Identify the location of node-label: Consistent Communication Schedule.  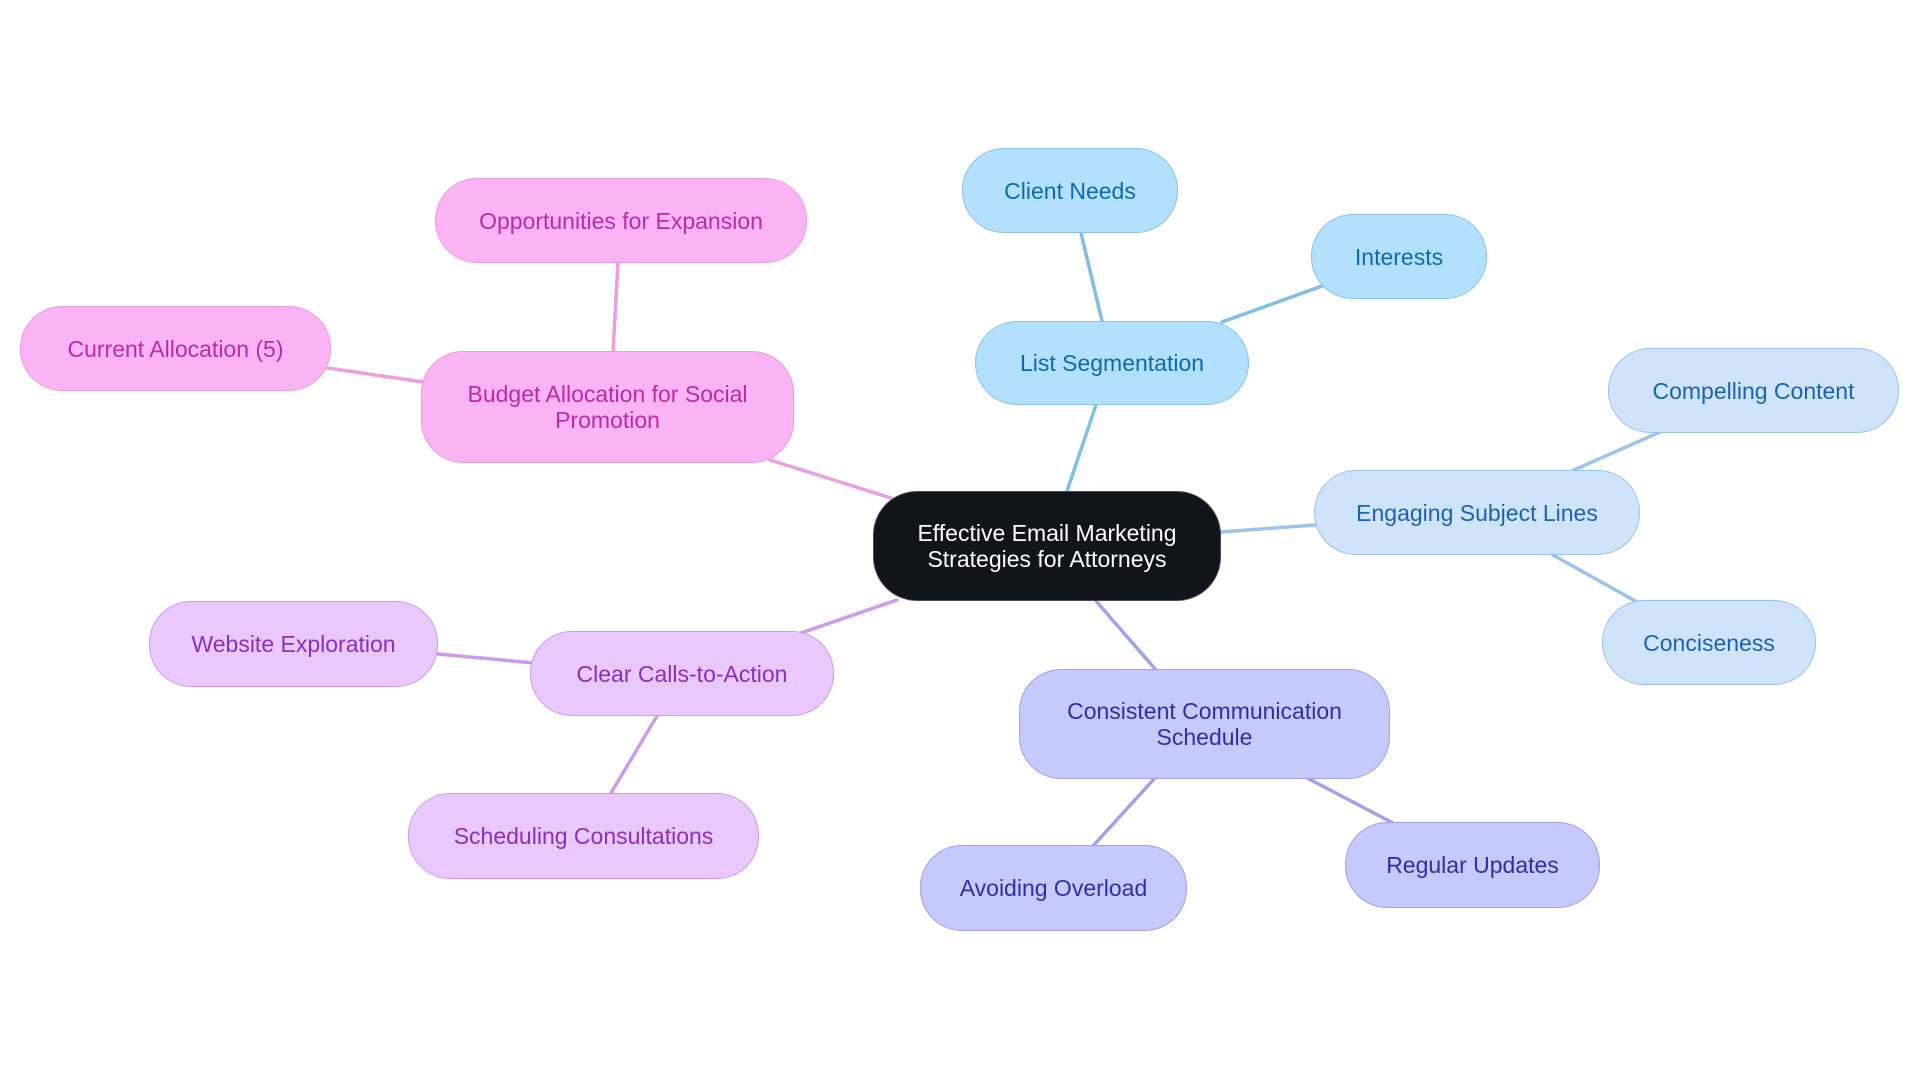
(1204, 724).